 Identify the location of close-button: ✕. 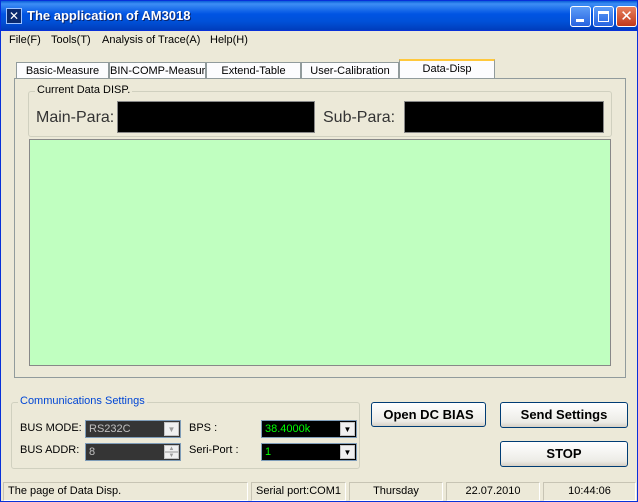
(626, 16).